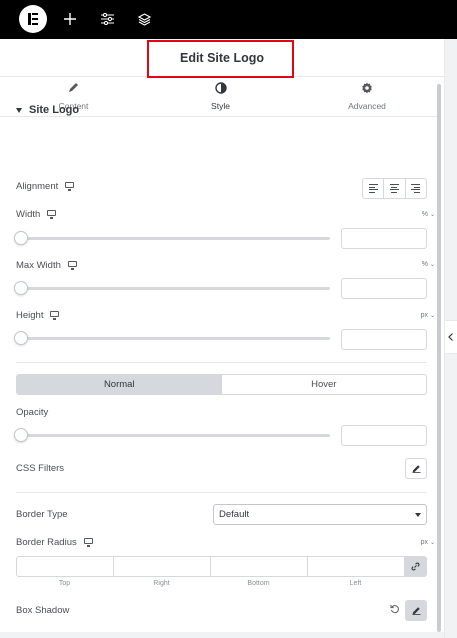 This screenshot has width=457, height=638. I want to click on gear-icon, so click(367, 89).